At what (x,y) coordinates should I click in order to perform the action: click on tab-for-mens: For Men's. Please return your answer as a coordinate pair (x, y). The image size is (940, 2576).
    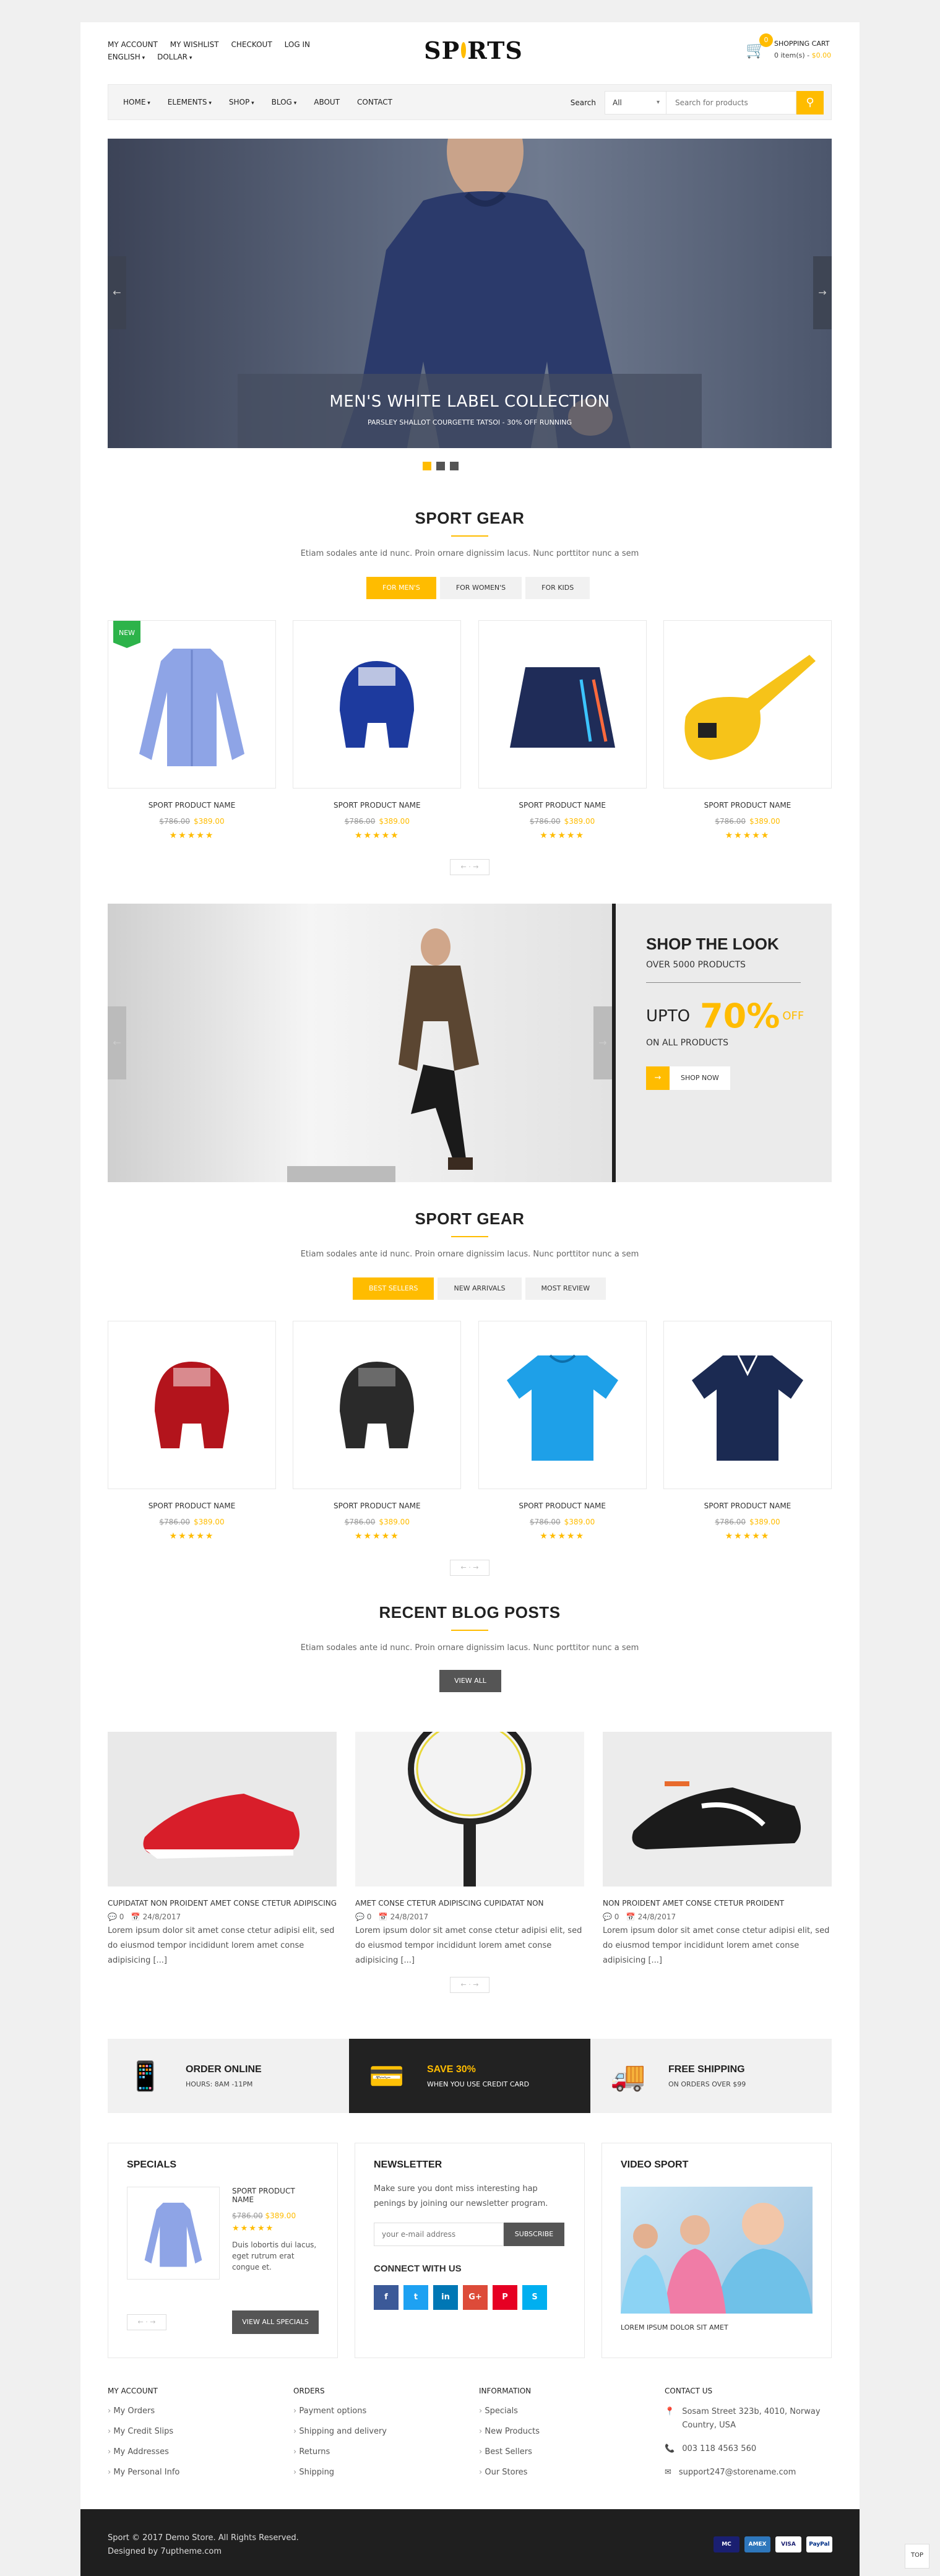
    Looking at the image, I should click on (401, 588).